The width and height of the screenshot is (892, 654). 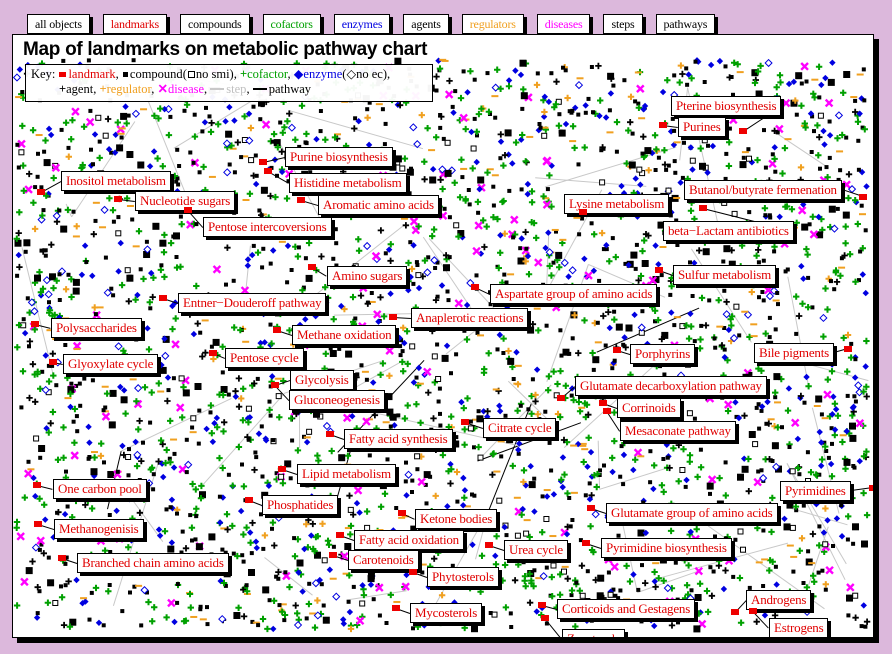 What do you see at coordinates (536, 550) in the screenshot?
I see `landmark-label-text: Urea cycle` at bounding box center [536, 550].